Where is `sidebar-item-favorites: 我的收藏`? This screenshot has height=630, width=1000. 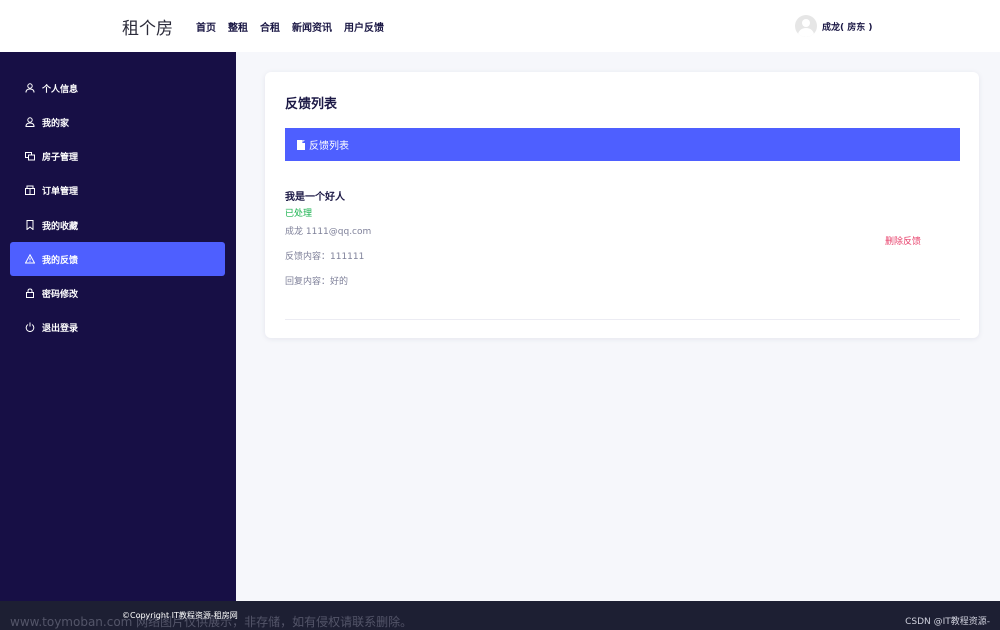 sidebar-item-favorites: 我的收藏 is located at coordinates (117, 225).